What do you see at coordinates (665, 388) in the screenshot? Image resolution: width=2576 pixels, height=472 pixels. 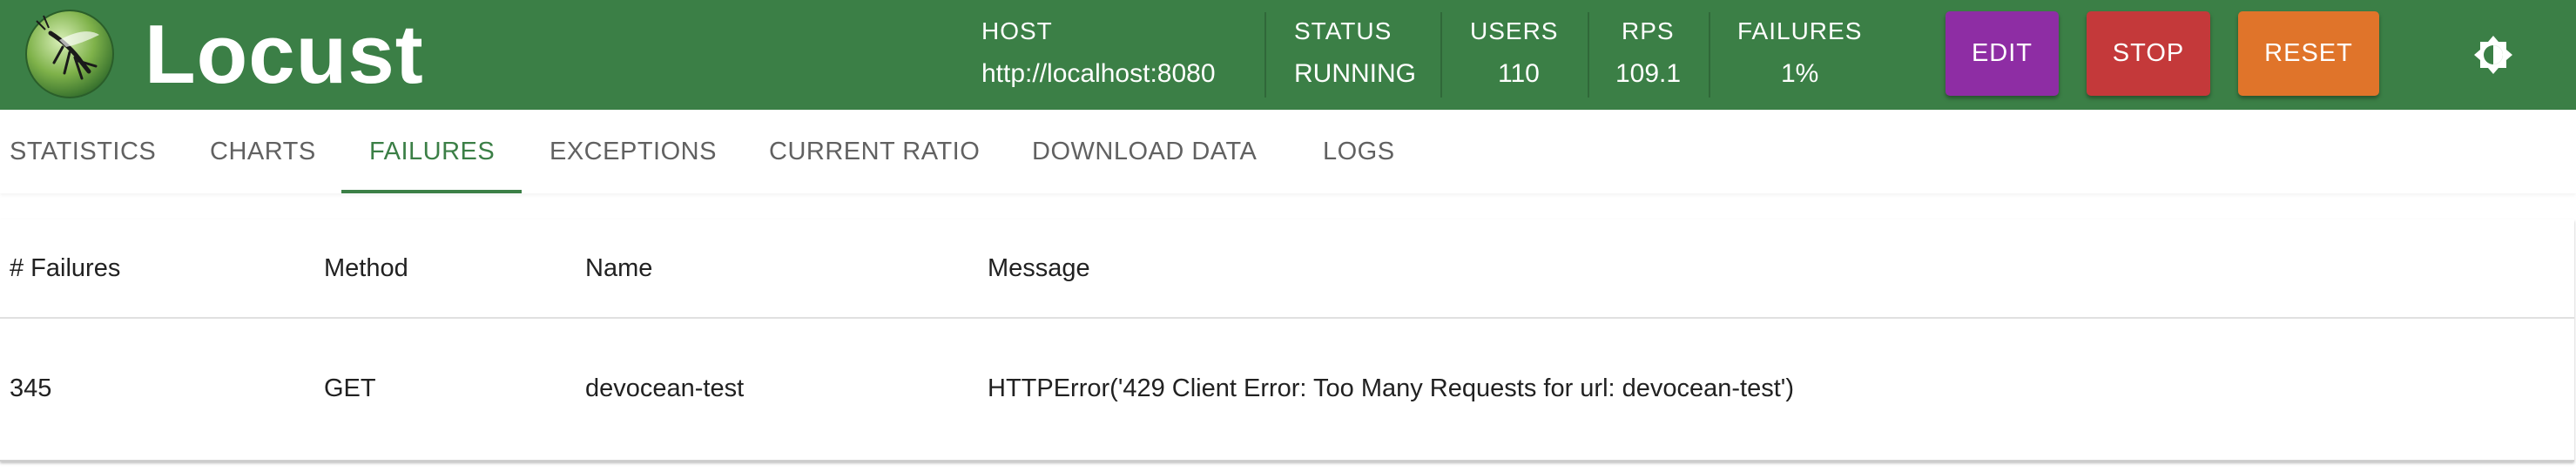 I see `name-cell: devocean-test` at bounding box center [665, 388].